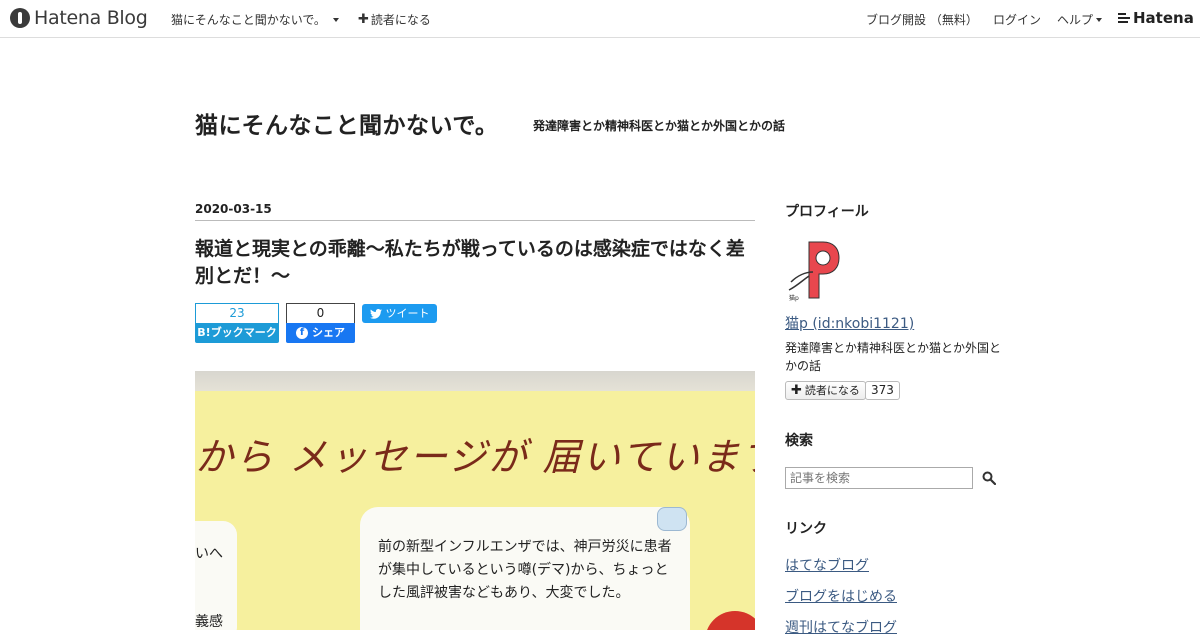 Image resolution: width=1200 pixels, height=637 pixels. Describe the element at coordinates (659, 126) in the screenshot. I see `blog-description: 発達障害とか精神科医とか猫とか外国とかの話` at that location.